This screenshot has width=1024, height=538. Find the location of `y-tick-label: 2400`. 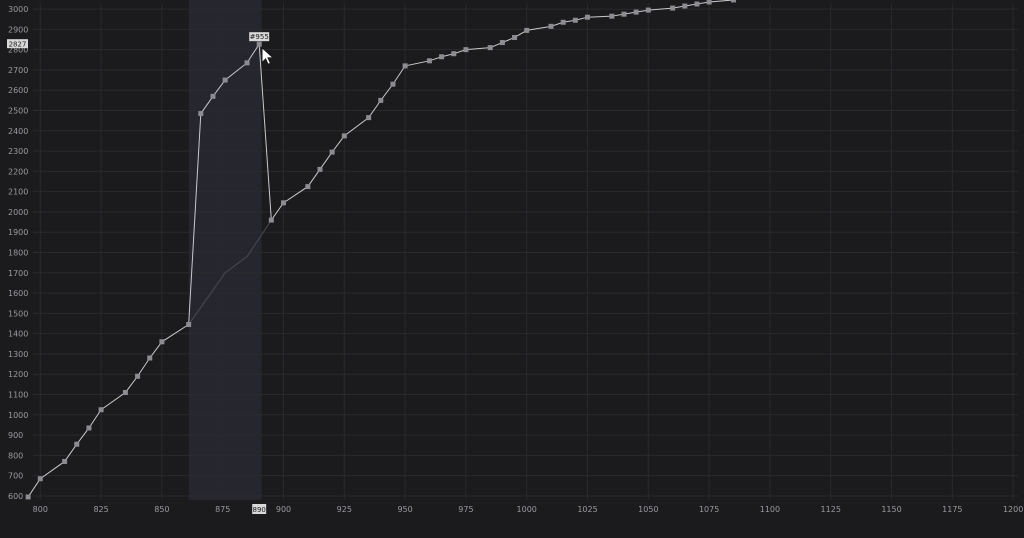

y-tick-label: 2400 is located at coordinates (18, 131).